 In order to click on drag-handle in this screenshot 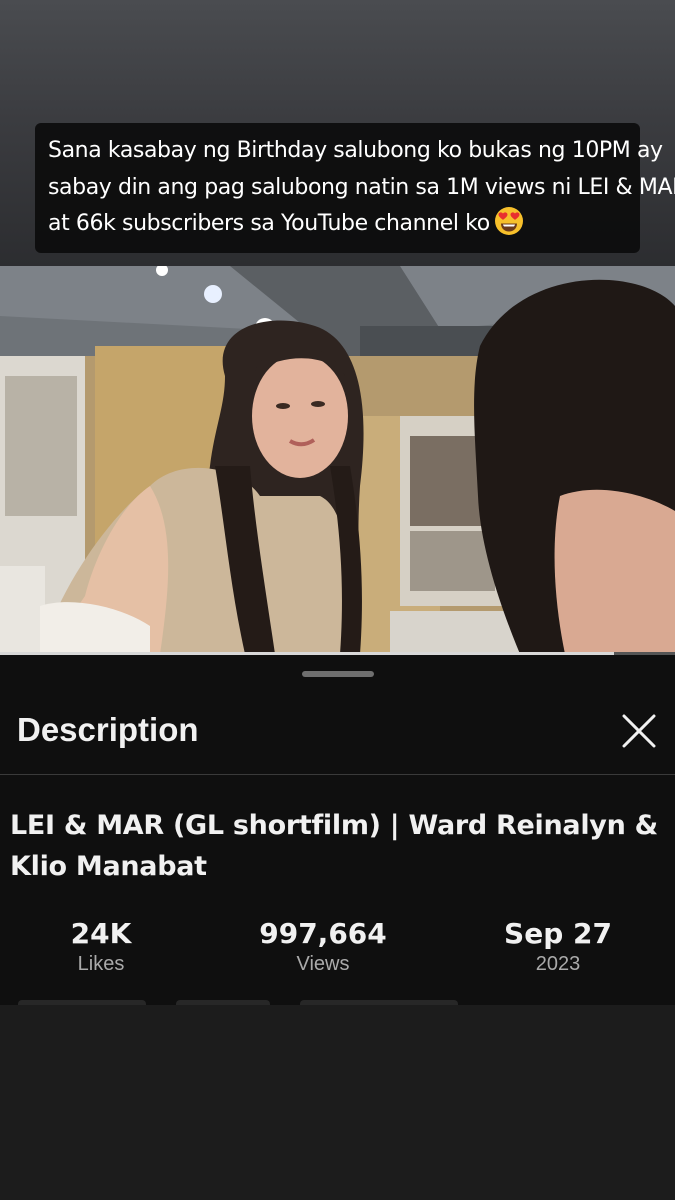, I will do `click(338, 674)`.